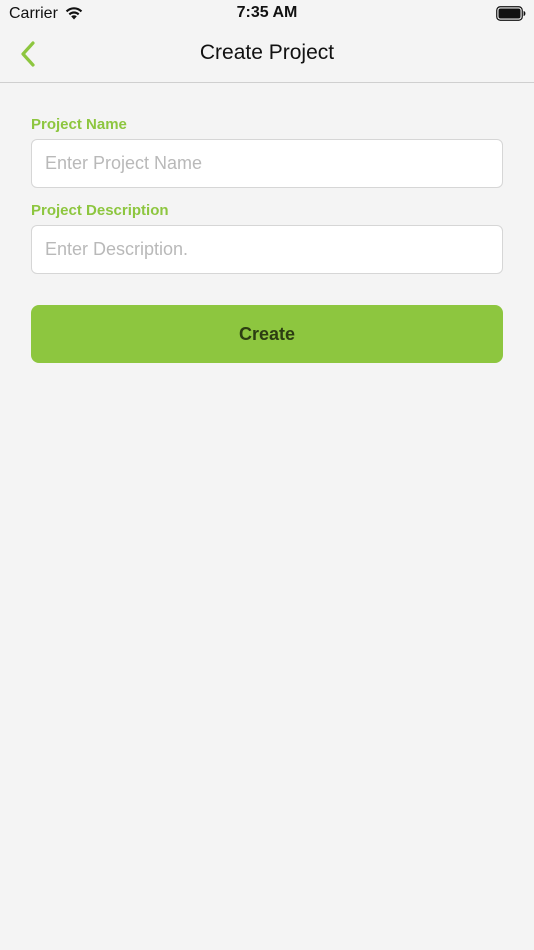 The width and height of the screenshot is (534, 950). What do you see at coordinates (267, 334) in the screenshot?
I see `create-button: Create` at bounding box center [267, 334].